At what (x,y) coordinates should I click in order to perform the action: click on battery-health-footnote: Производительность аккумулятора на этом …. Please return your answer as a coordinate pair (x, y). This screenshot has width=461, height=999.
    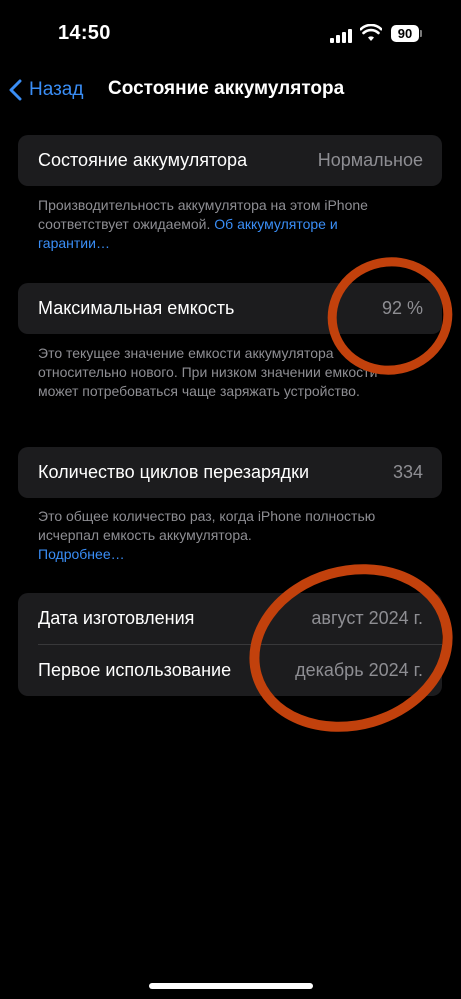
    Looking at the image, I should click on (218, 224).